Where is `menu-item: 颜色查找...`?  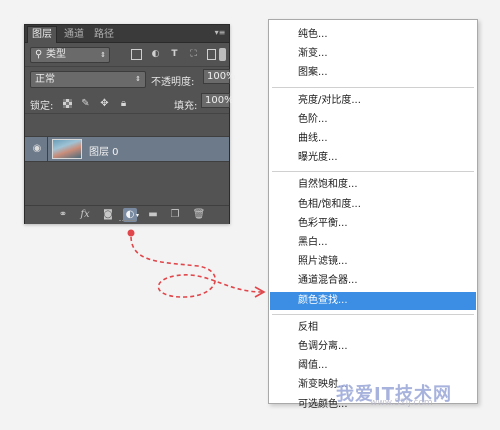
menu-item: 颜色查找... is located at coordinates (373, 300).